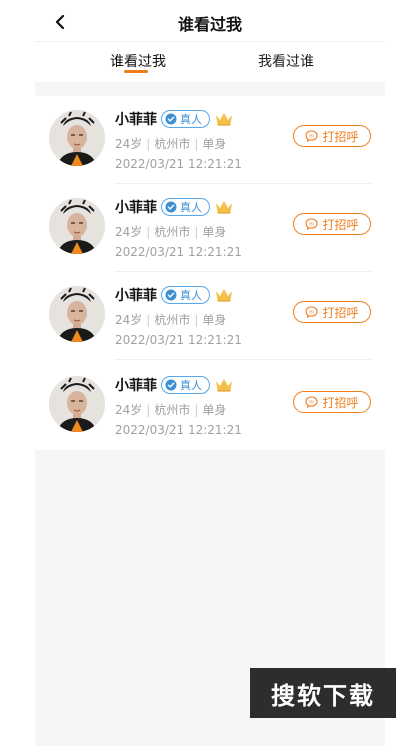 The width and height of the screenshot is (420, 746). Describe the element at coordinates (210, 62) in the screenshot. I see `tab-bar: 谁看过我 我看过谁` at that location.